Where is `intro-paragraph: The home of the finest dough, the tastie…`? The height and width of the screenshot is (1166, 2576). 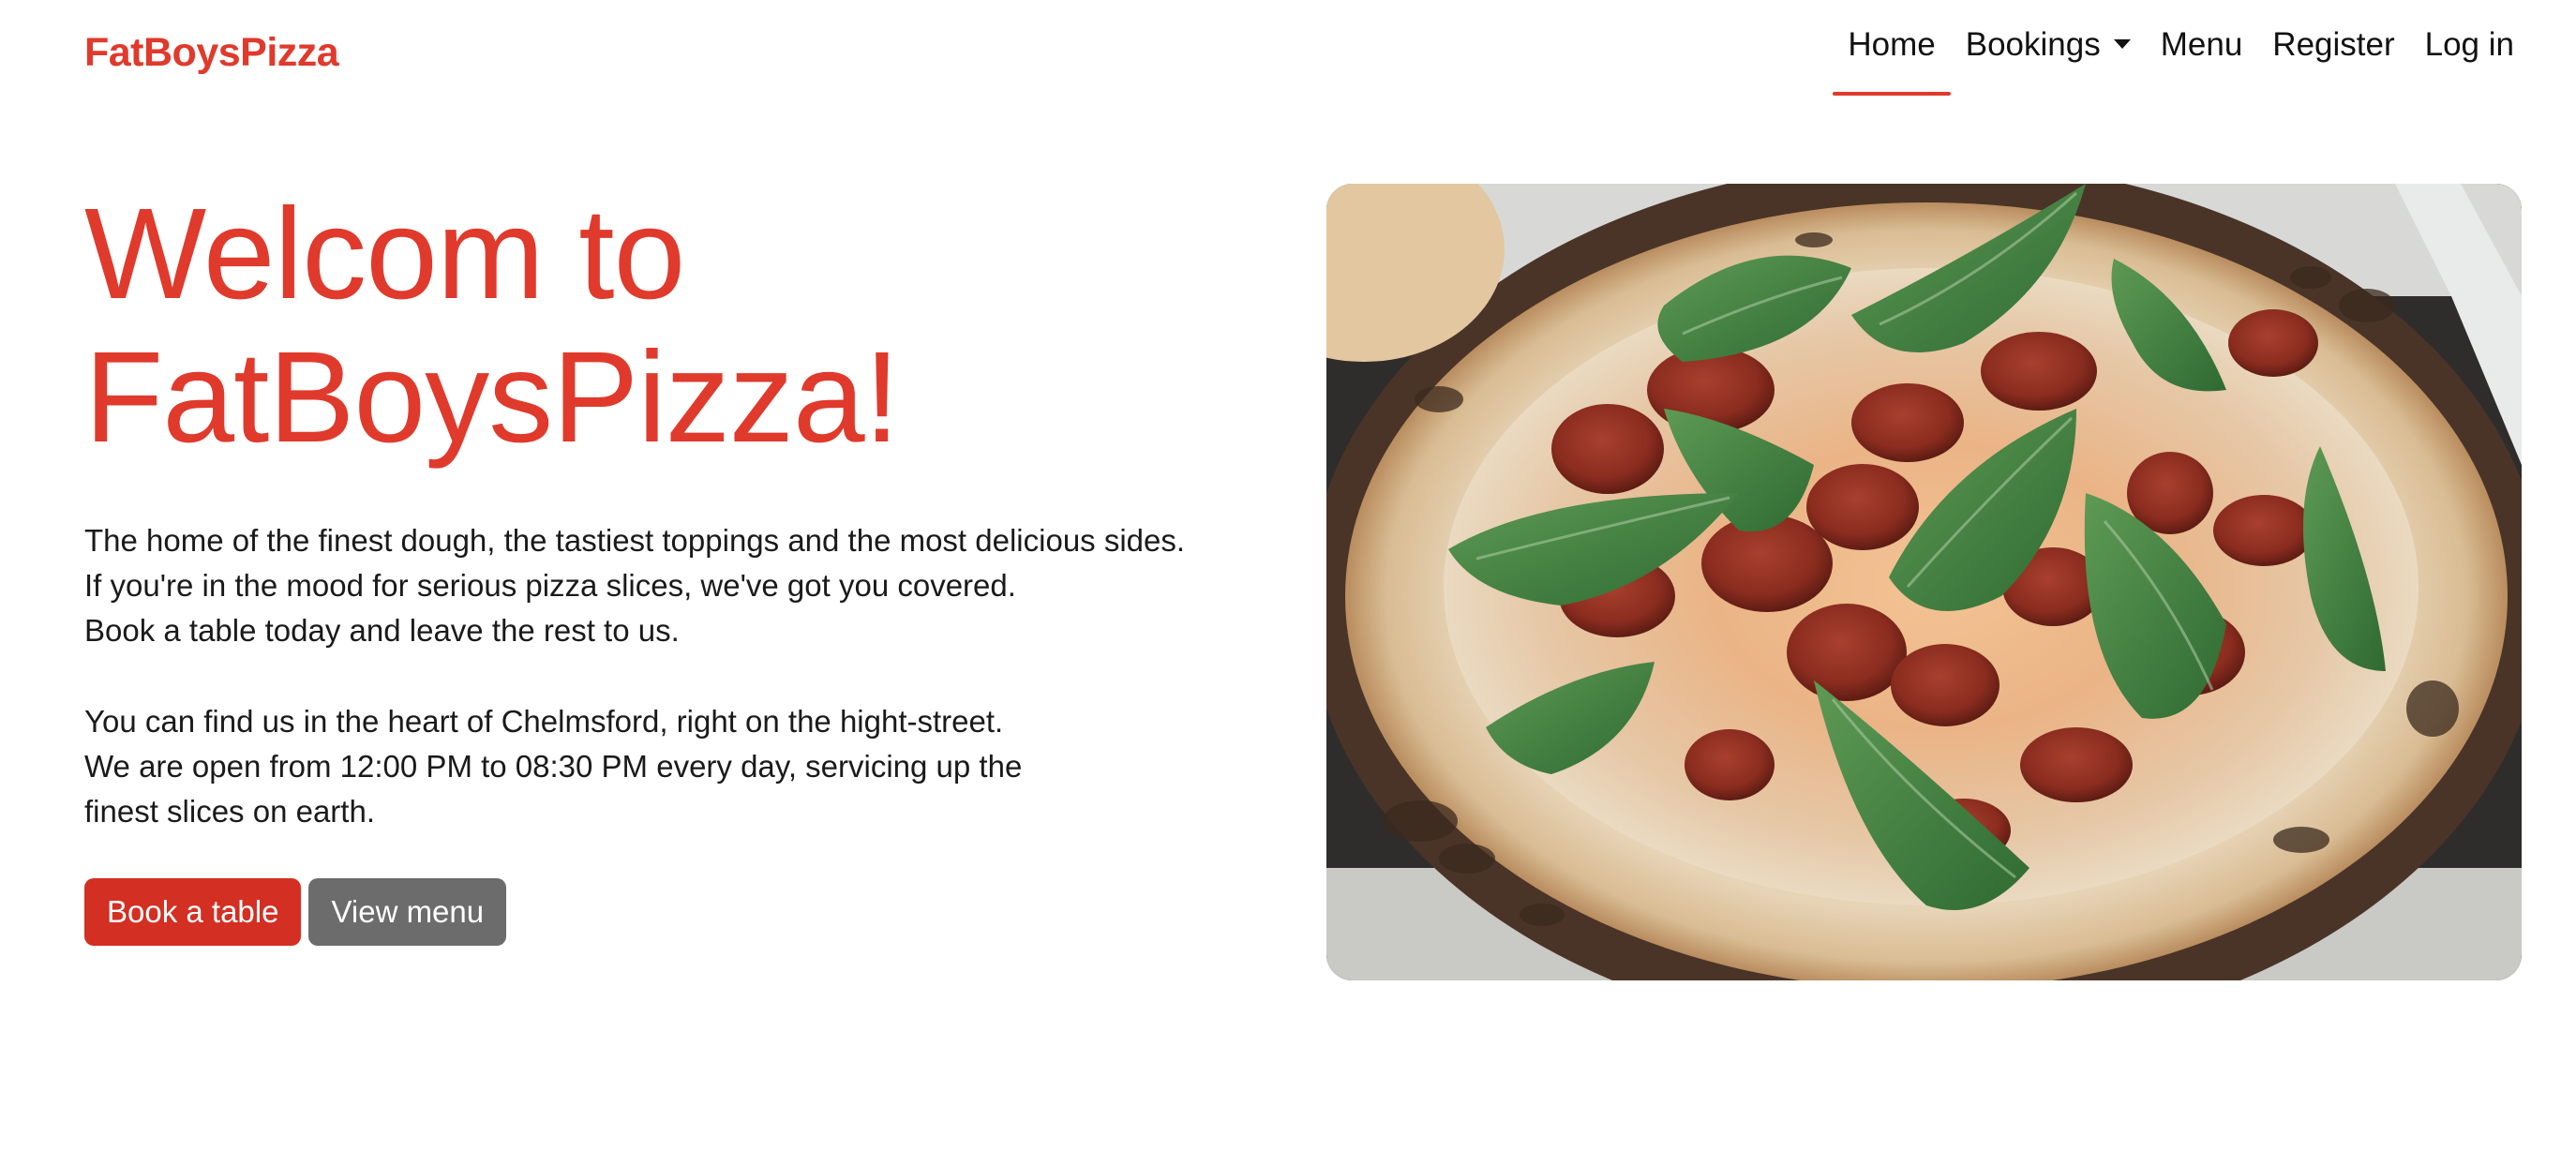 intro-paragraph: The home of the finest dough, the tastie… is located at coordinates (694, 585).